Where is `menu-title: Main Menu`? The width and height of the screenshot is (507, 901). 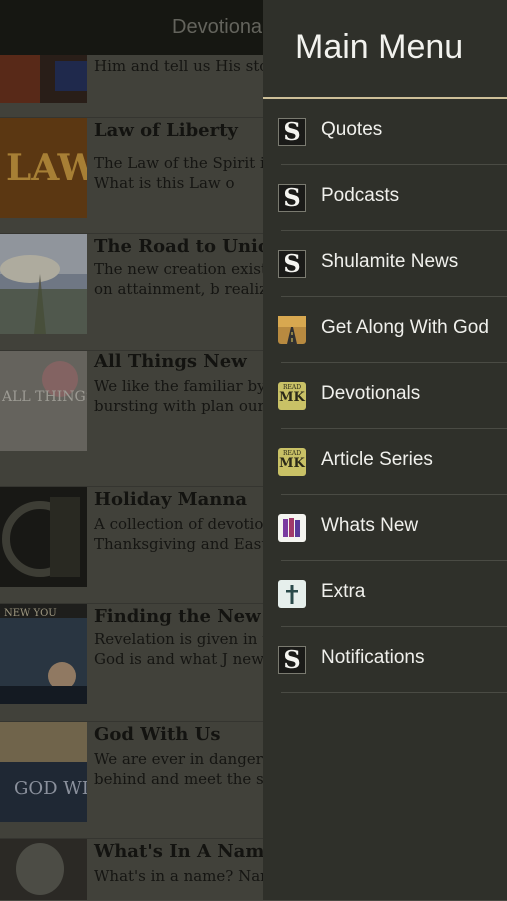
menu-title: Main Menu is located at coordinates (379, 47).